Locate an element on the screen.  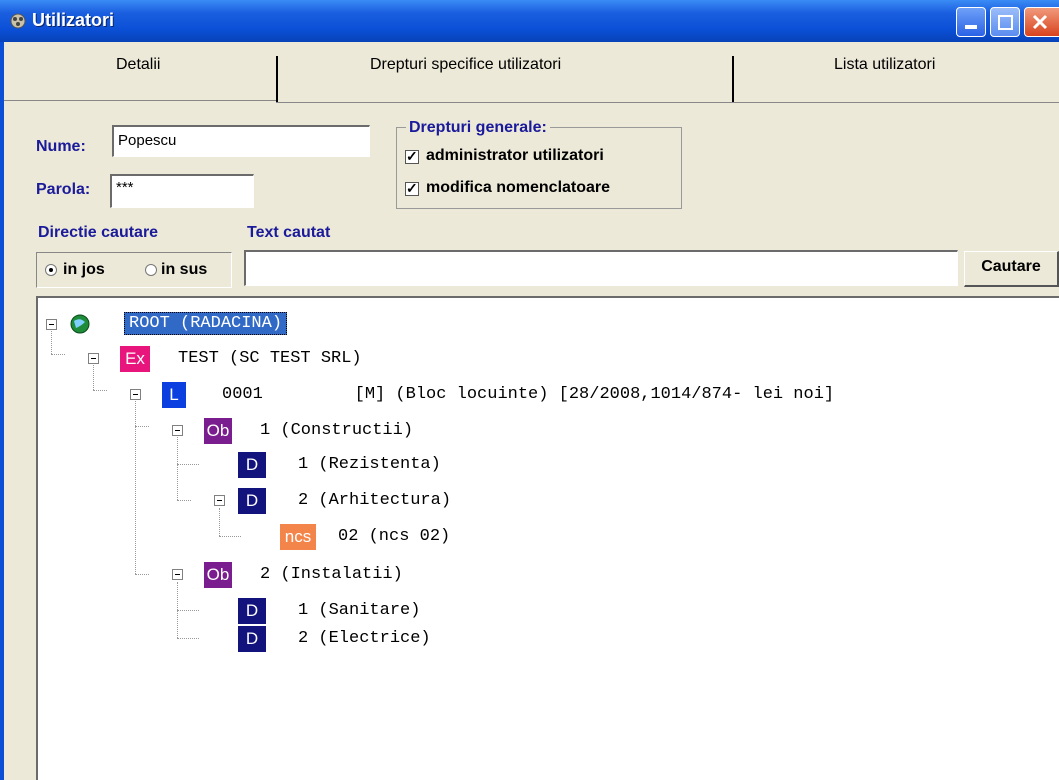
modifica-checkbox: ✓ is located at coordinates (412, 188).